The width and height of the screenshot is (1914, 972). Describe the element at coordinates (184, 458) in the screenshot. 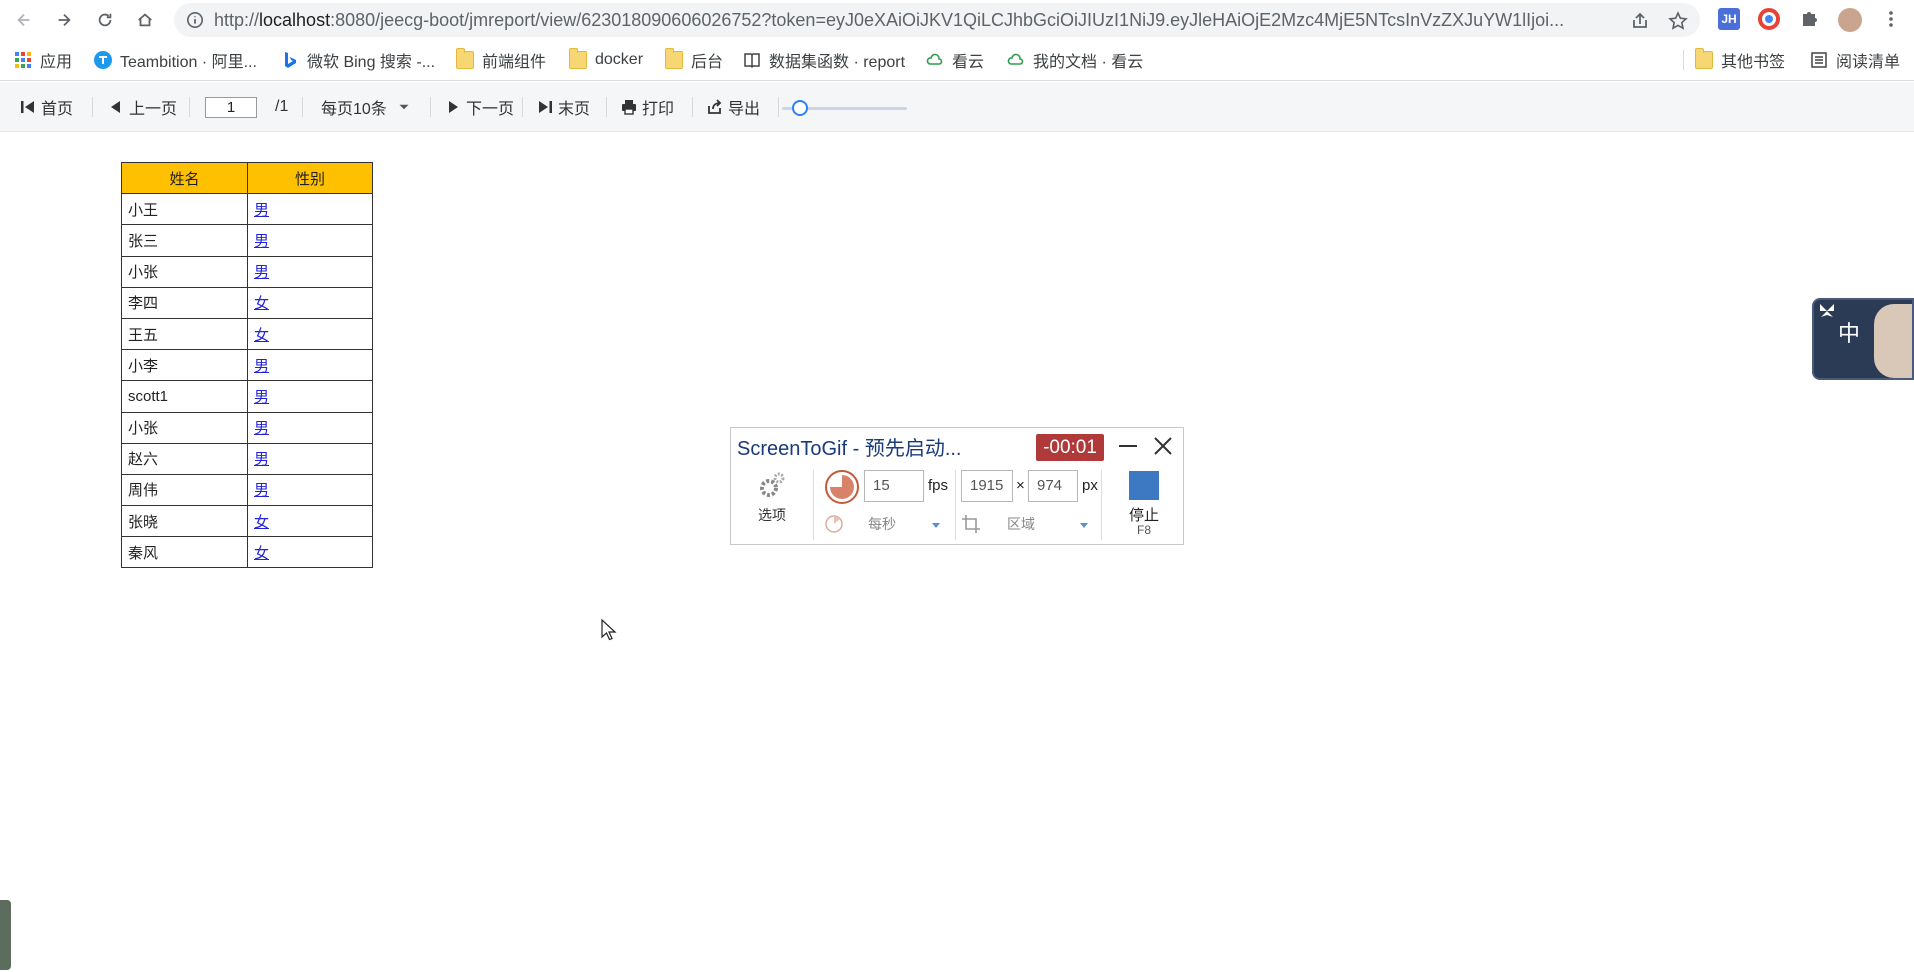

I see `cell-name: 赵六` at that location.